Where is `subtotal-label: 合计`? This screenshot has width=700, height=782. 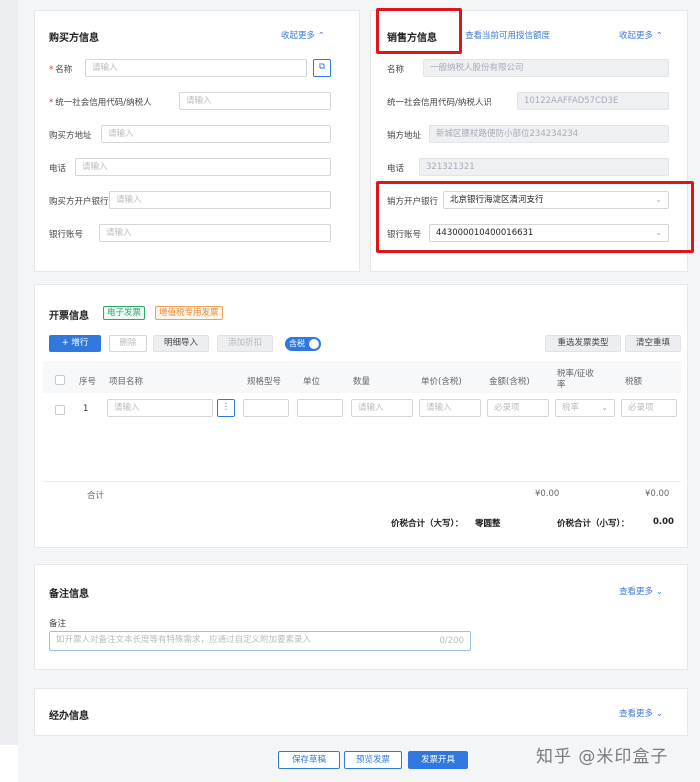
subtotal-label: 合计 is located at coordinates (96, 496).